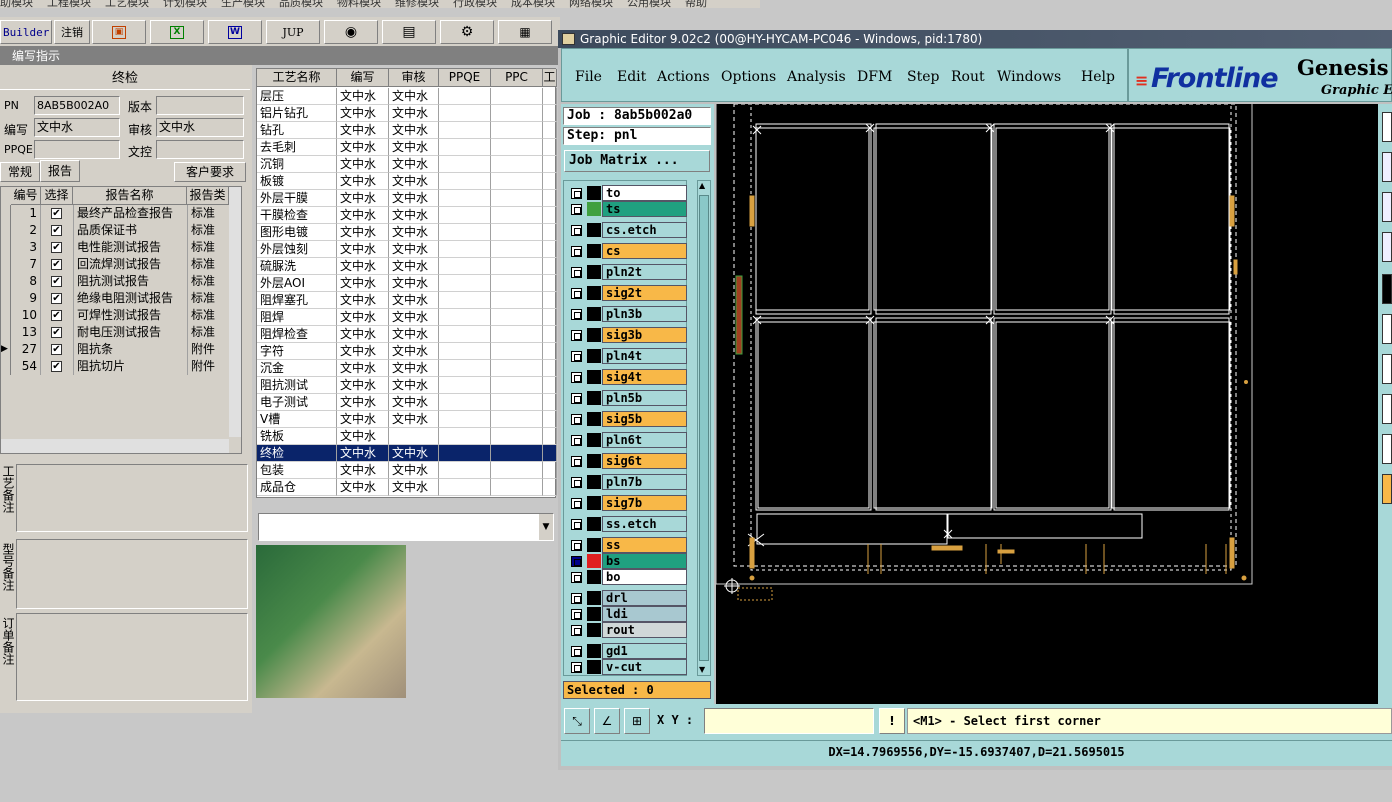 This screenshot has width=1392, height=802. What do you see at coordinates (407, 215) in the screenshot?
I see `process-row: 干膜检查 文中水 文中水` at bounding box center [407, 215].